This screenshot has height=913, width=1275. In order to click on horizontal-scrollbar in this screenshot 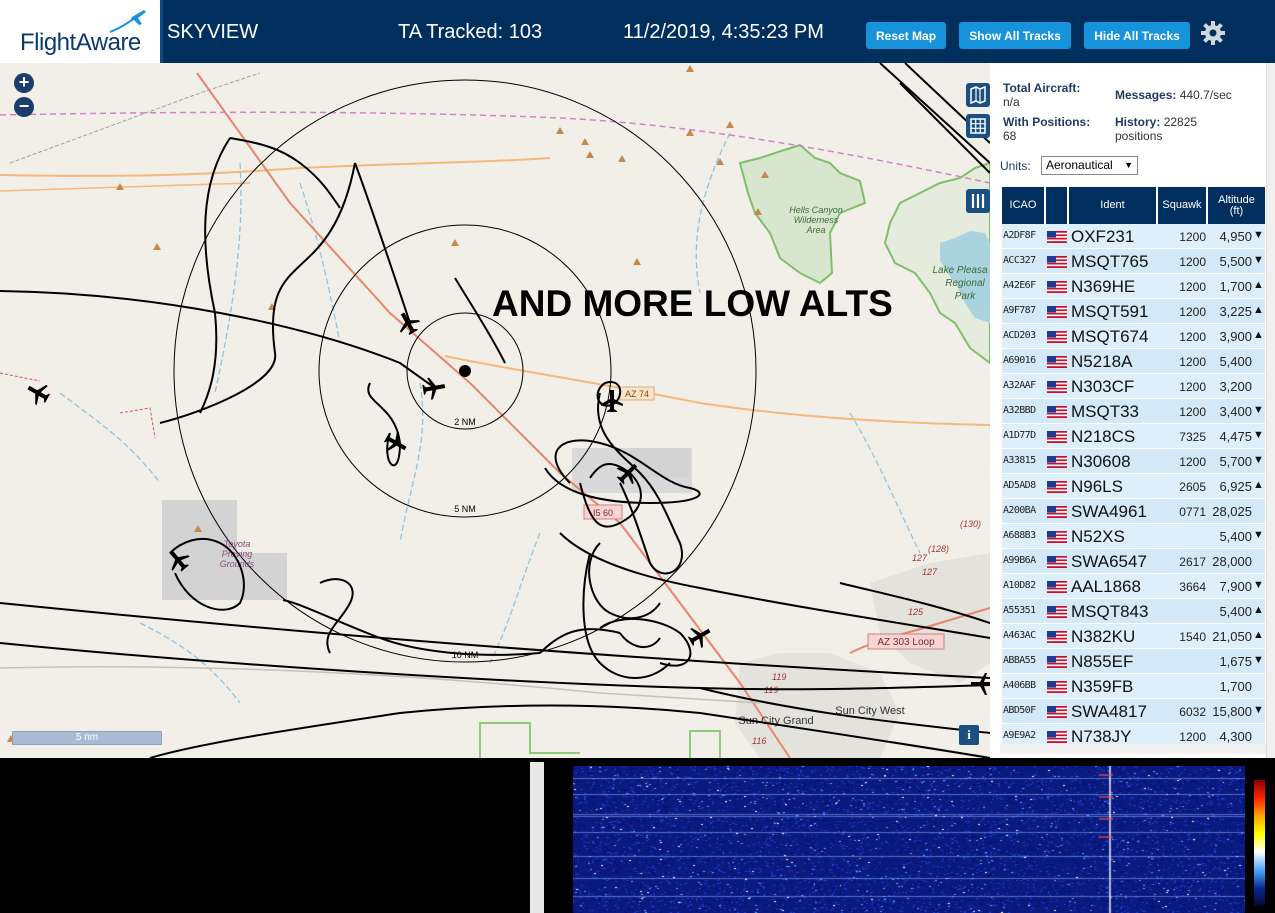, I will do `click(1133, 749)`.